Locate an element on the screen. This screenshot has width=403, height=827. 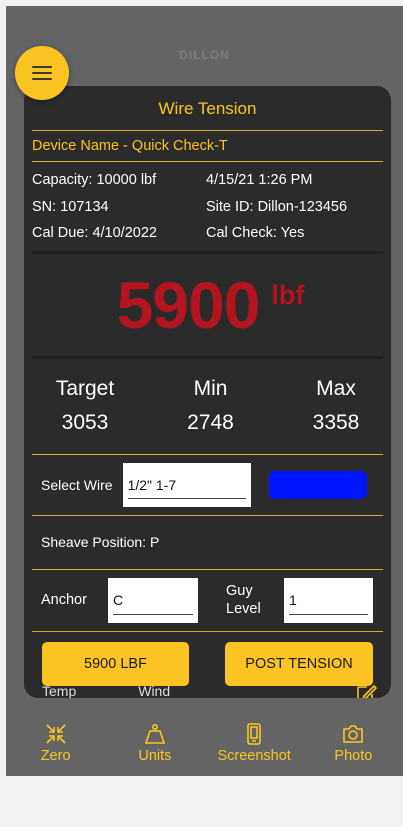
tension-reading: 5900 lbf is located at coordinates (207, 305).